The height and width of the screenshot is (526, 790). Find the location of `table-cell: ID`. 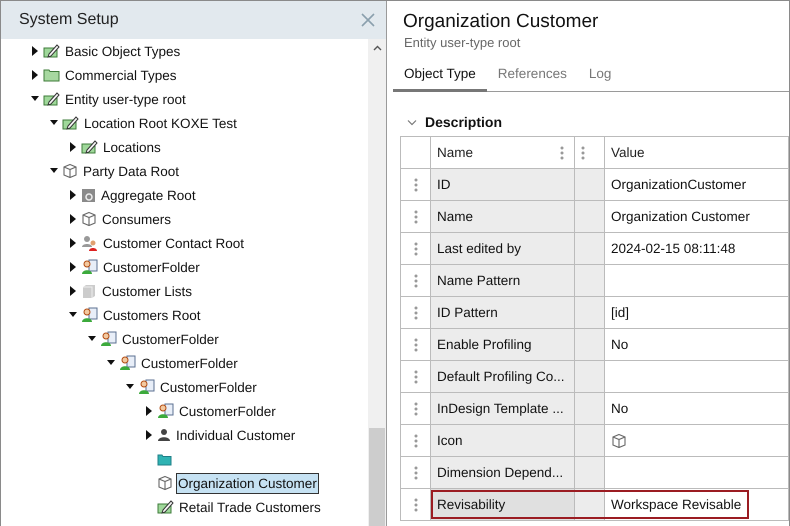

table-cell: ID is located at coordinates (503, 185).